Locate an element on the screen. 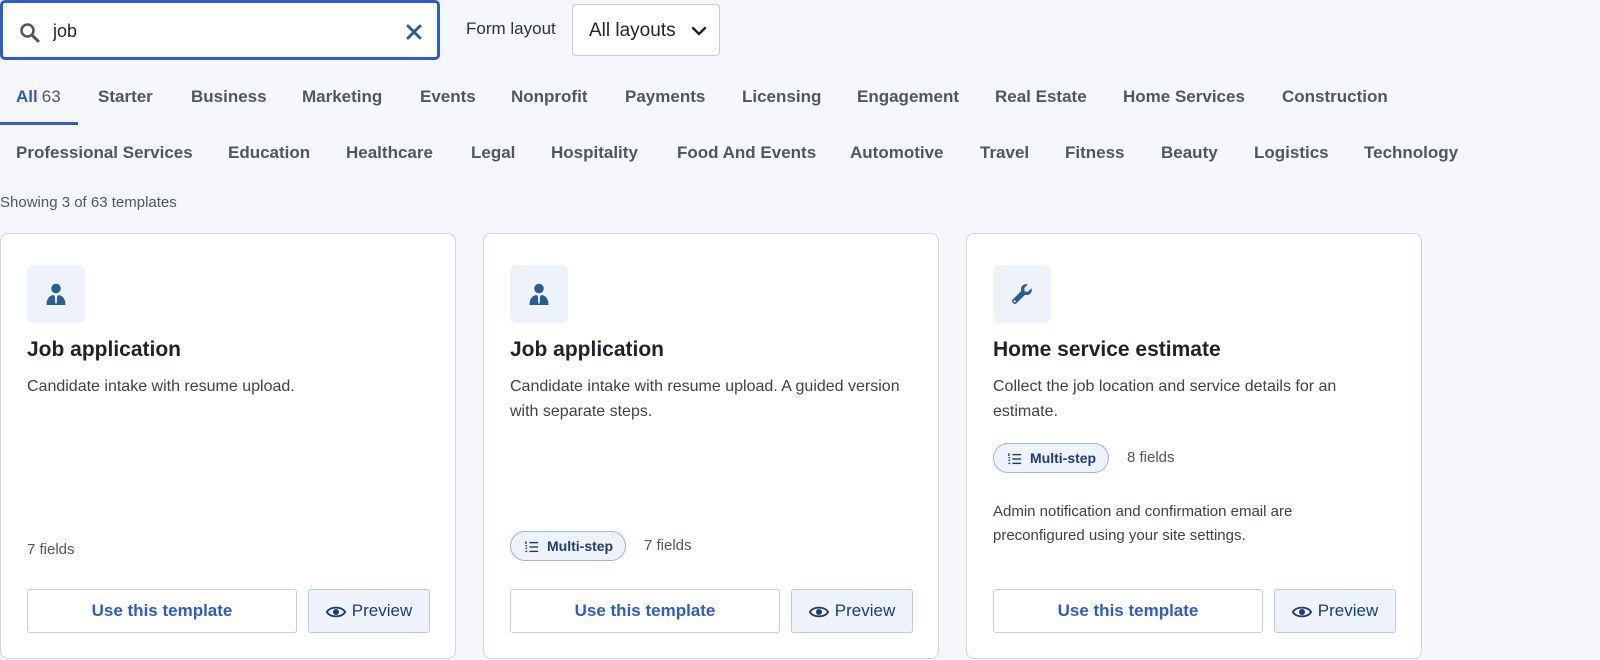 This screenshot has height=660, width=1600. tab-construction: Construction is located at coordinates (1335, 97).